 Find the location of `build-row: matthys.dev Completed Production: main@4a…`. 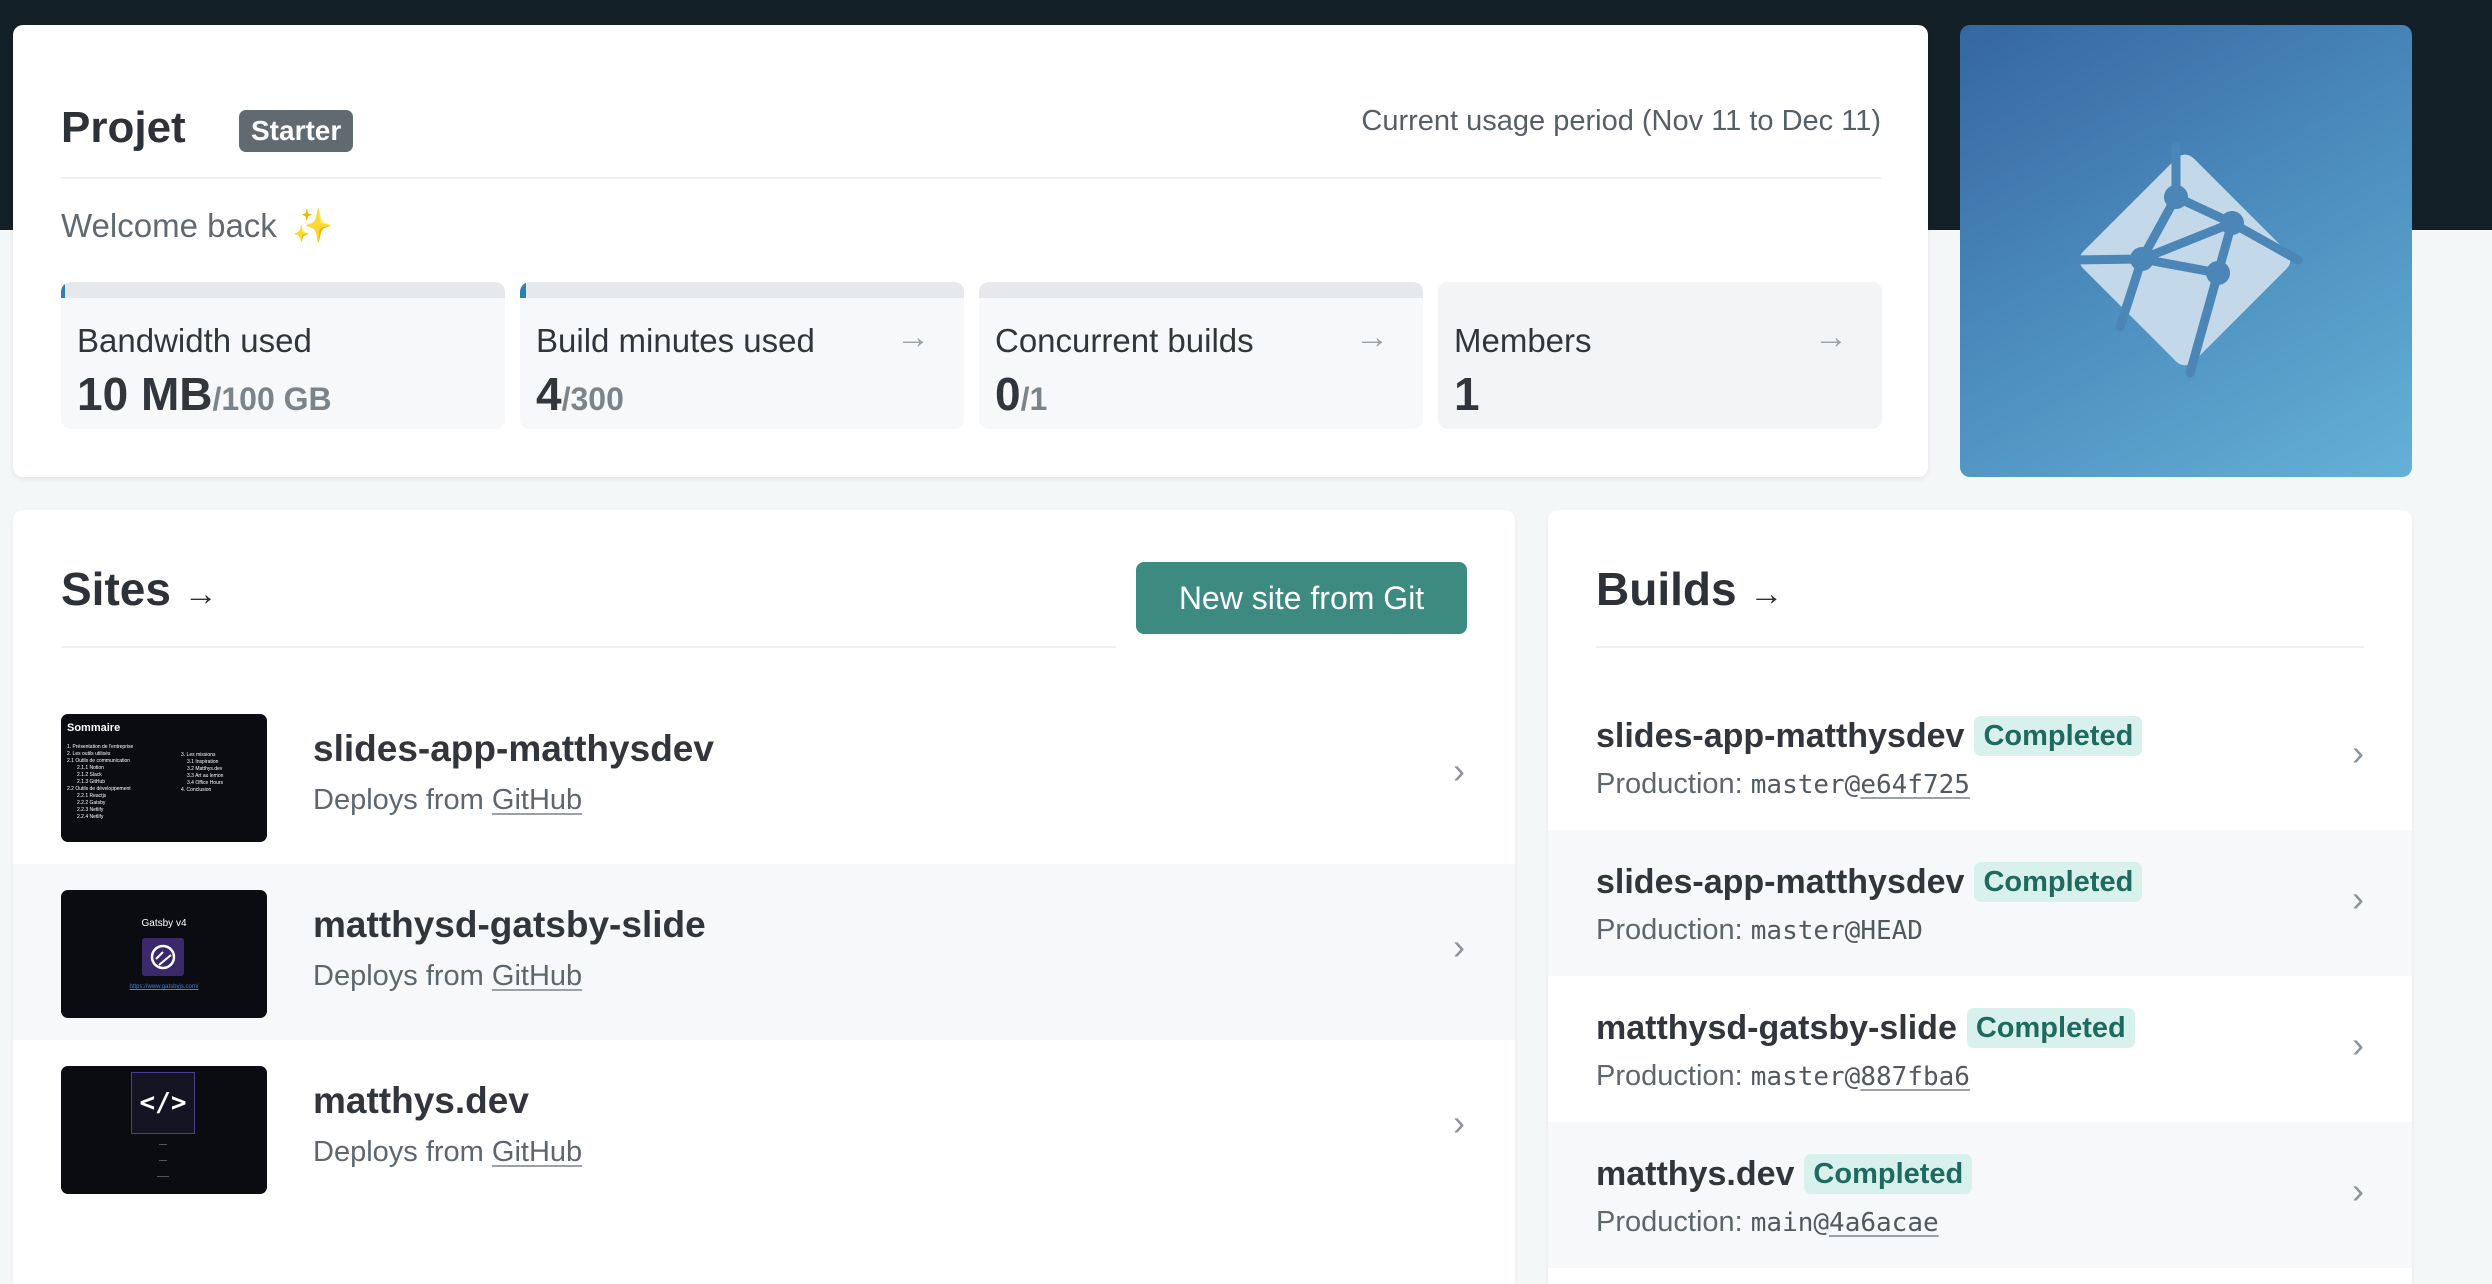

build-row: matthys.dev Completed Production: main@4a… is located at coordinates (1980, 1195).